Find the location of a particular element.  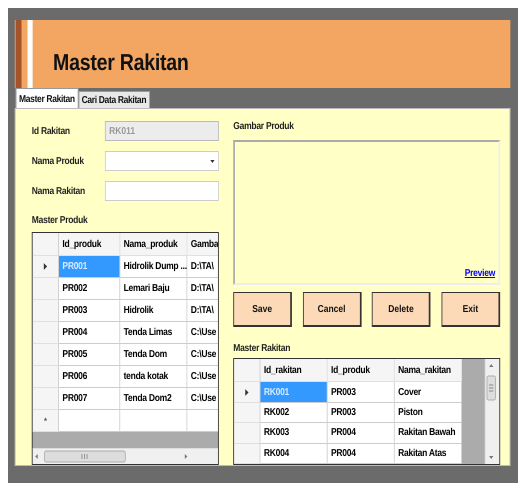

window-title: Master Rakitan is located at coordinates (121, 62).